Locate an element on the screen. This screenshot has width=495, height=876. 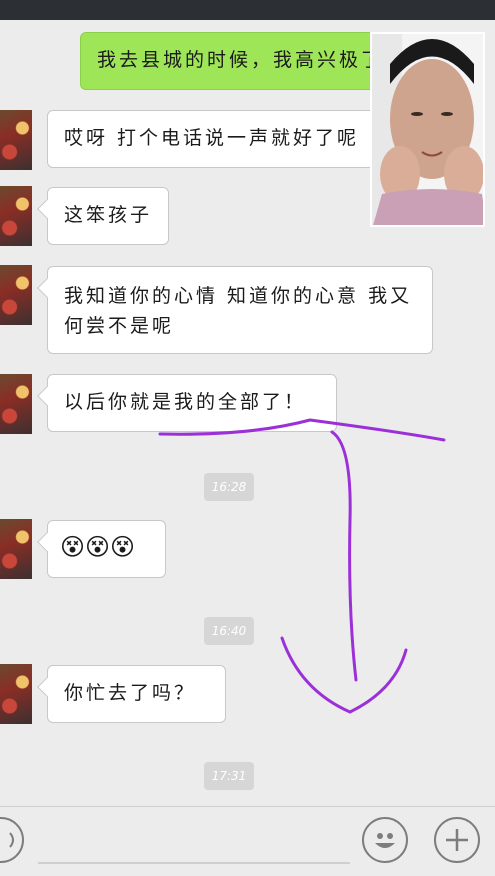
add-button is located at coordinates (457, 840).